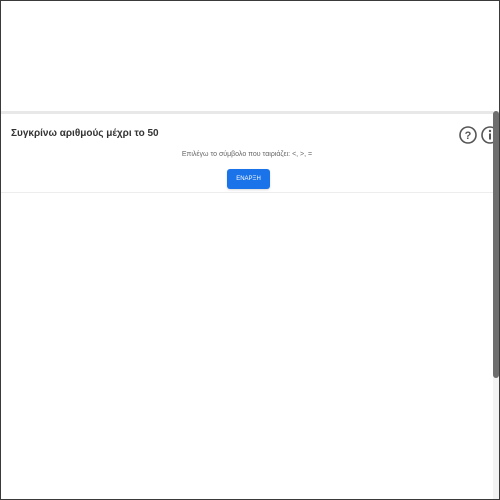  I want to click on start-button: ΕΝΑΡΞΗ, so click(248, 179).